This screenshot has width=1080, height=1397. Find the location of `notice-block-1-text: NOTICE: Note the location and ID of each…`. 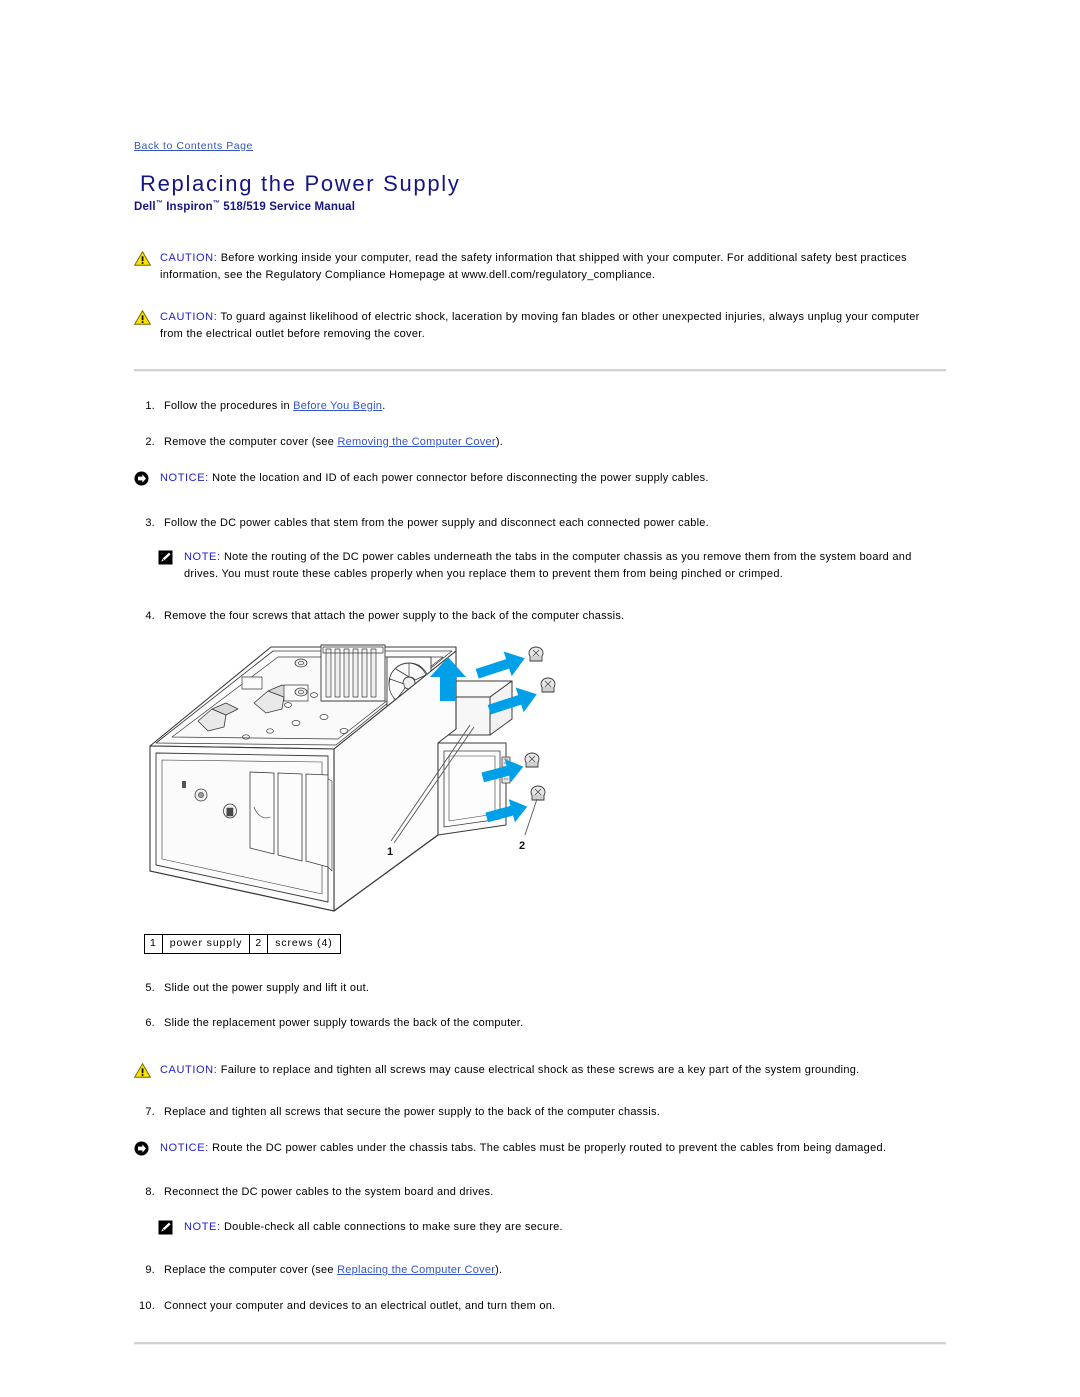

notice-block-1-text: NOTICE: Note the location and ID of each… is located at coordinates (553, 478).